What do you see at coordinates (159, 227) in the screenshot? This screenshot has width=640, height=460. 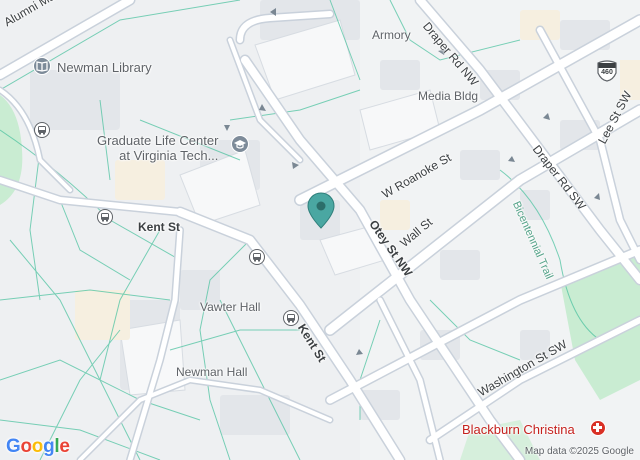 I see `road-label-kent-st-west: Kent St` at bounding box center [159, 227].